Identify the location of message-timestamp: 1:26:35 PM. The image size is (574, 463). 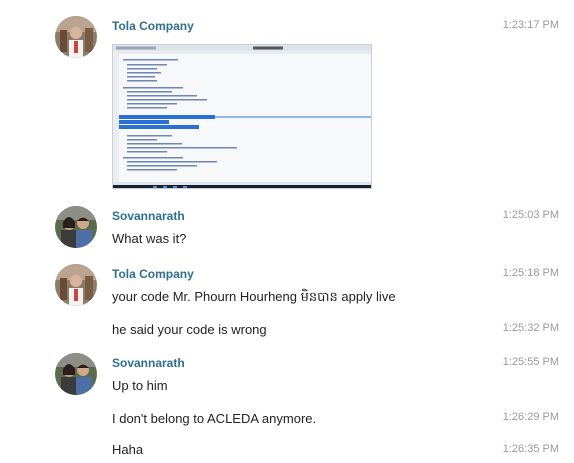
(530, 449).